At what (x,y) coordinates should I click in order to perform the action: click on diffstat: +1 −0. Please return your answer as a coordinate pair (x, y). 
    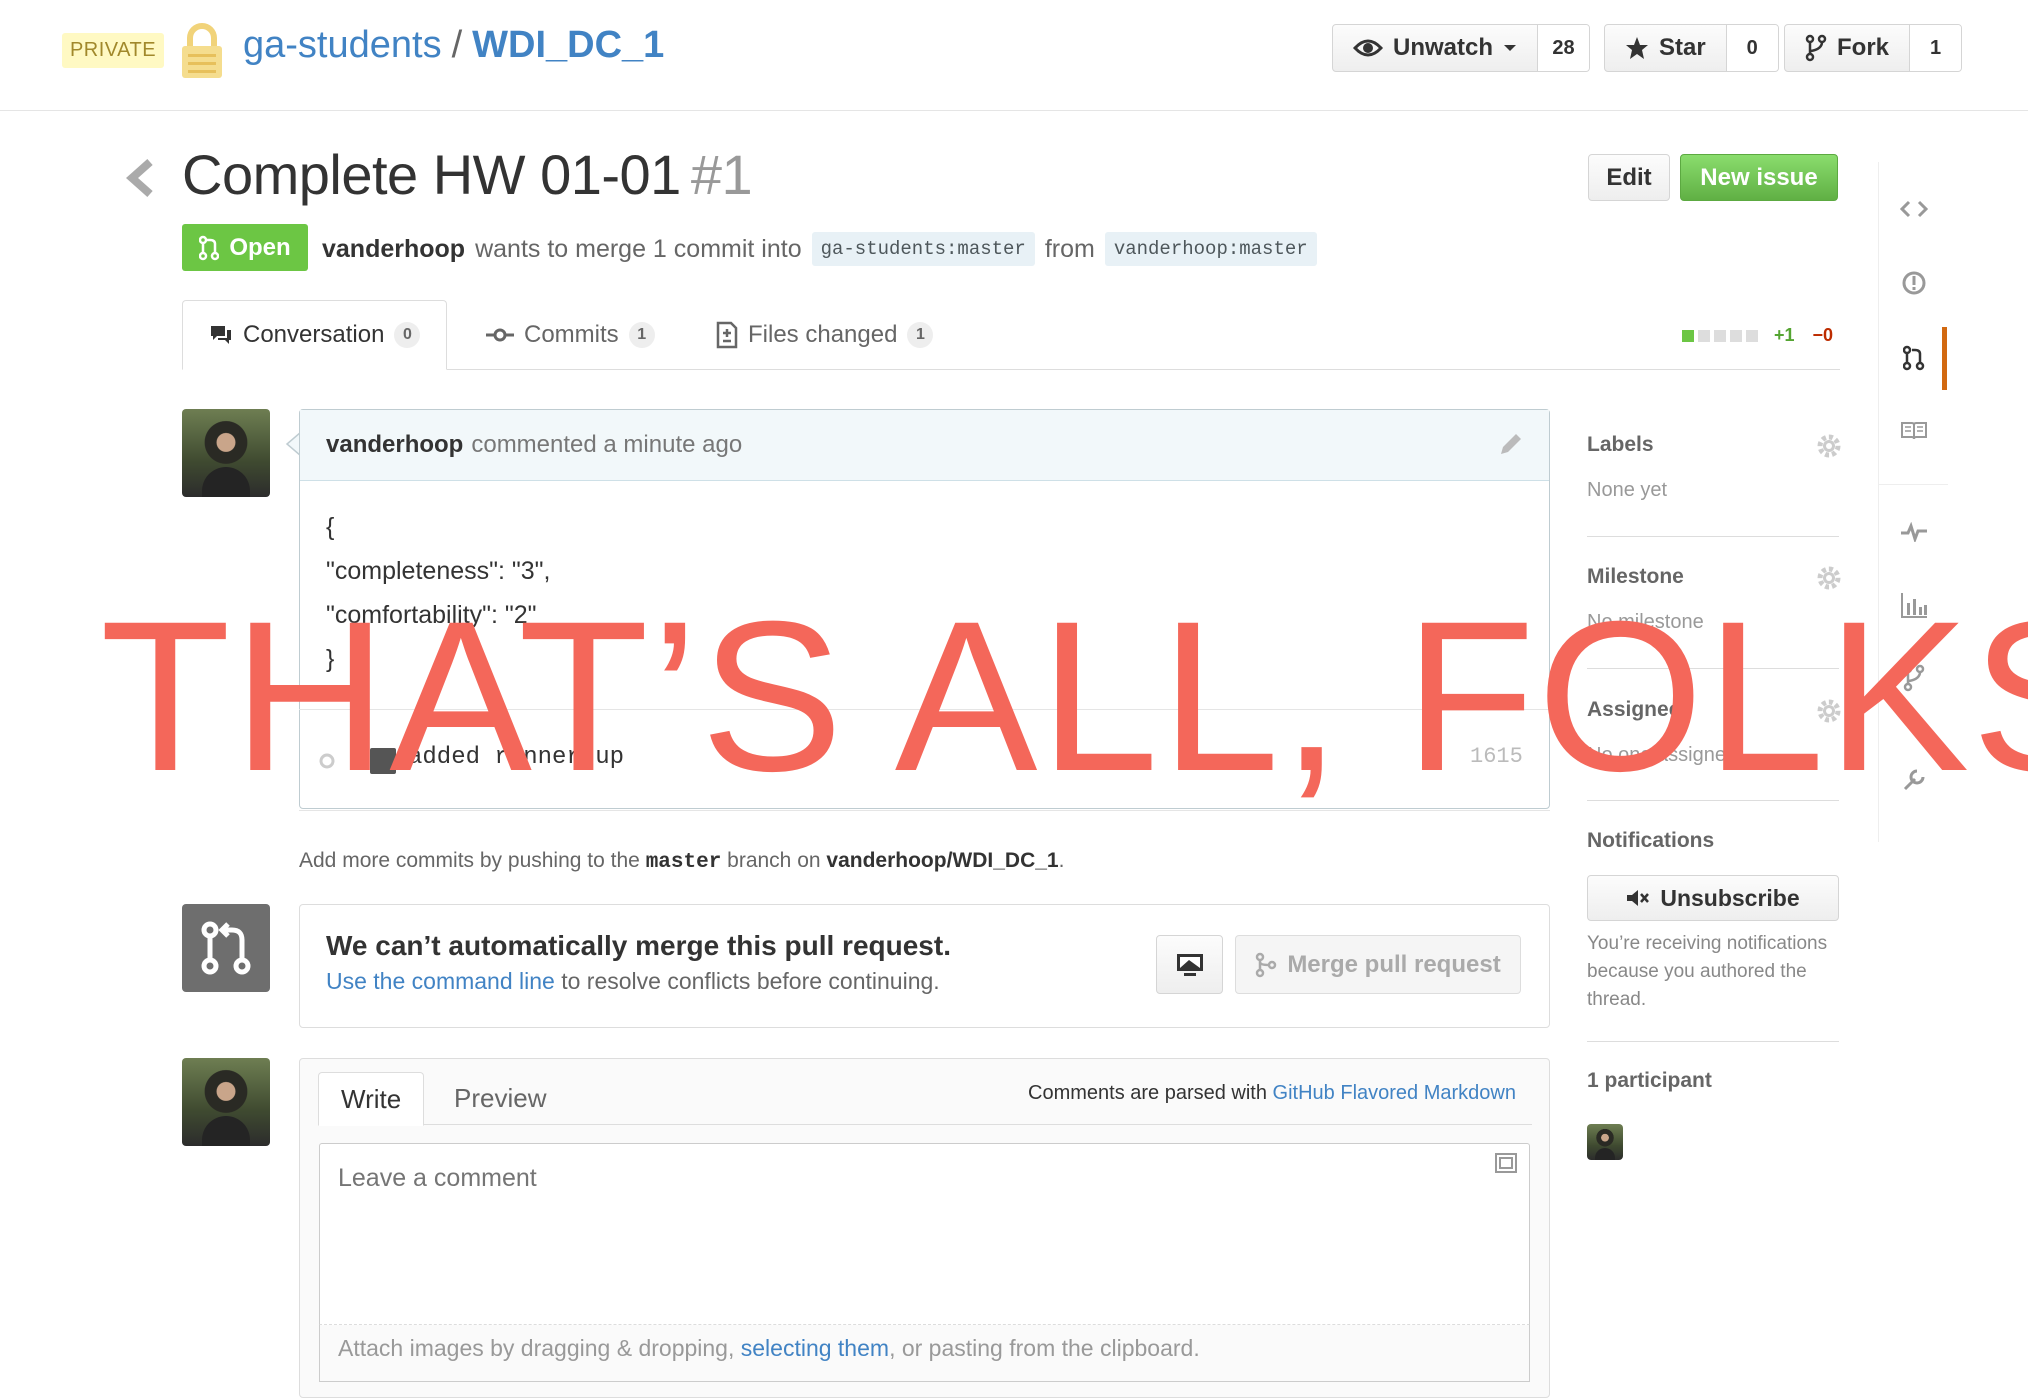
    Looking at the image, I should click on (1757, 335).